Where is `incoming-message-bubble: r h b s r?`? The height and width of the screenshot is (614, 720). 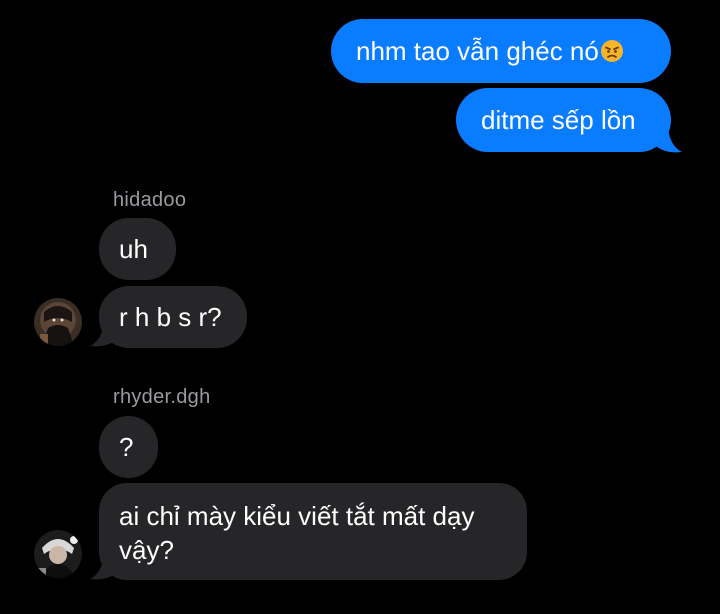 incoming-message-bubble: r h b s r? is located at coordinates (173, 317).